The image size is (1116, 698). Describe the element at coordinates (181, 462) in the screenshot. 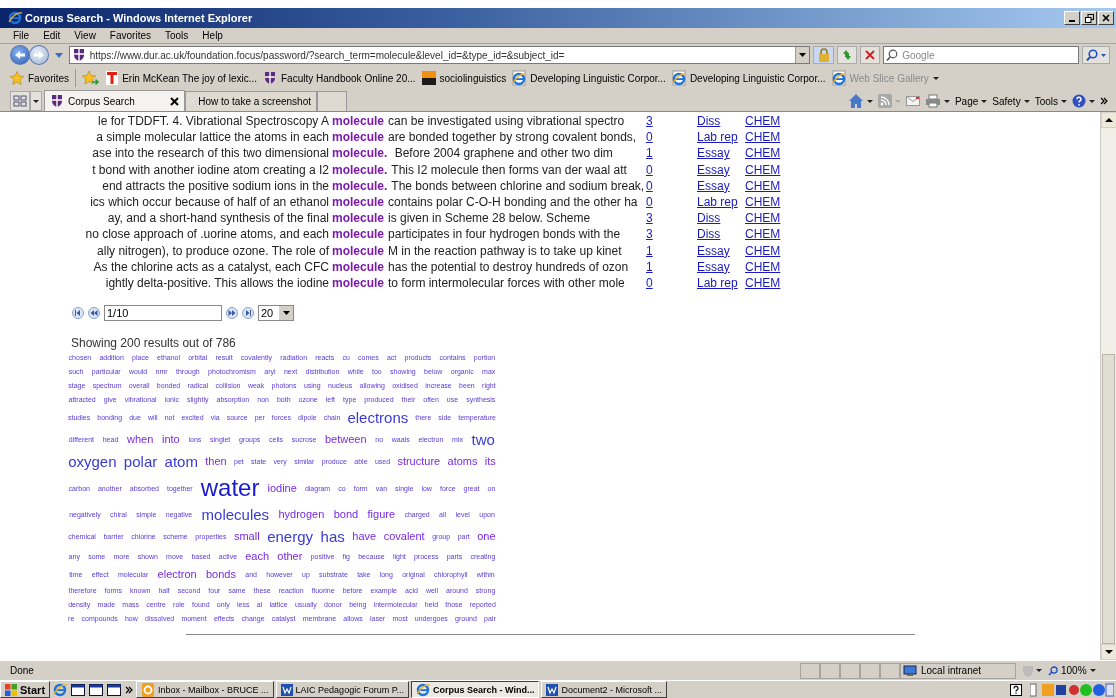

I see `cloud-word: atom` at that location.